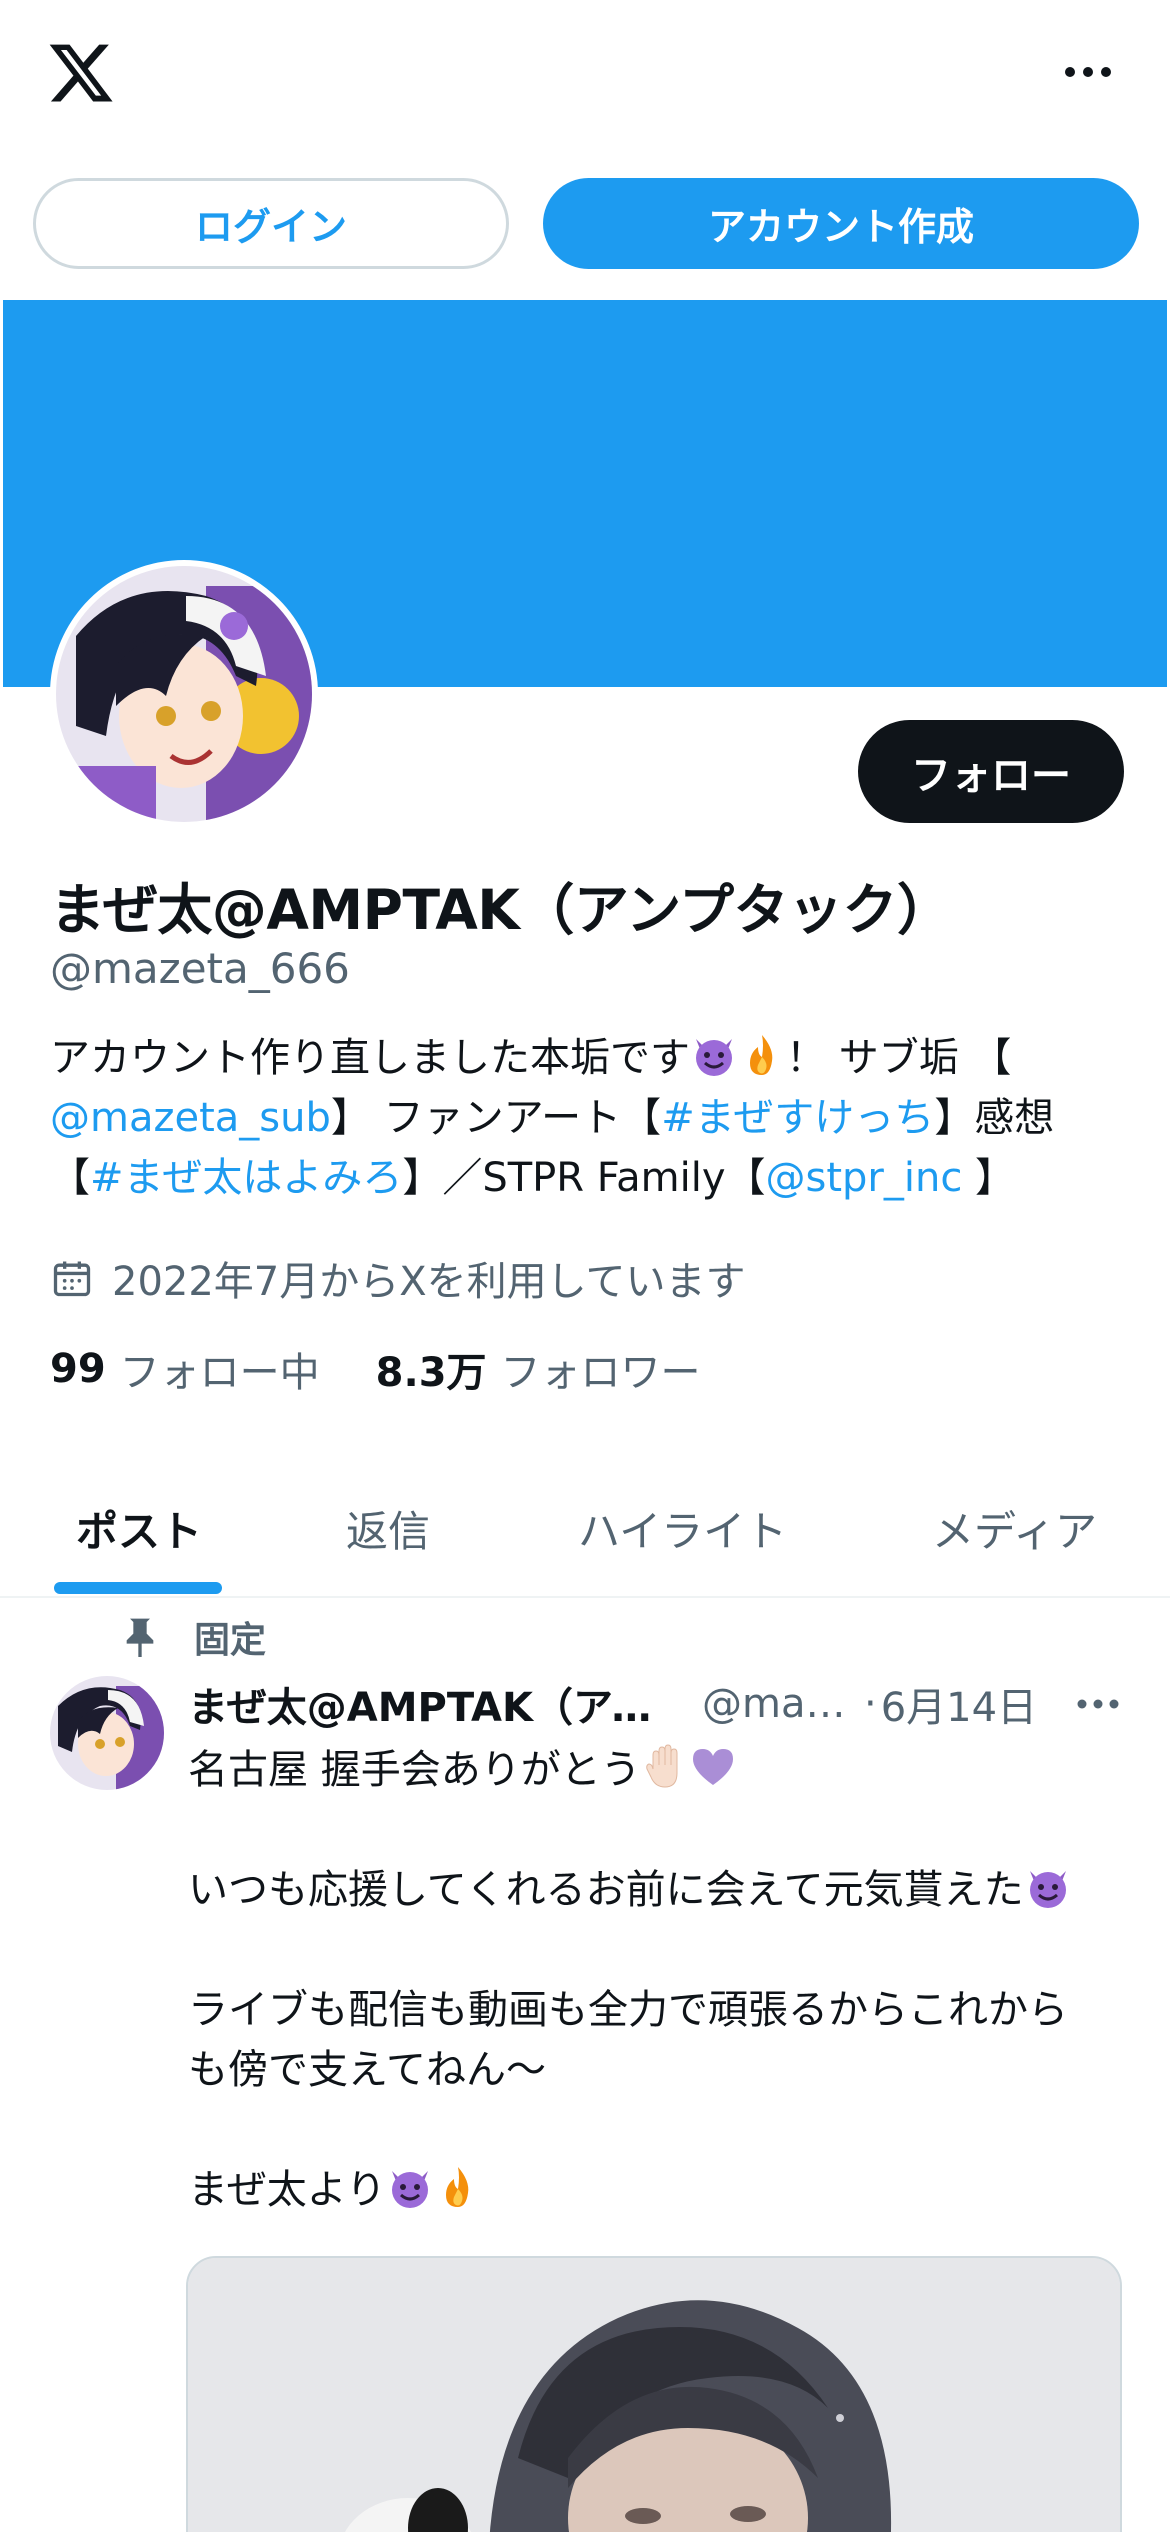 The width and height of the screenshot is (1170, 2532). Describe the element at coordinates (139, 1528) in the screenshot. I see `tab-posts: ポスト` at that location.